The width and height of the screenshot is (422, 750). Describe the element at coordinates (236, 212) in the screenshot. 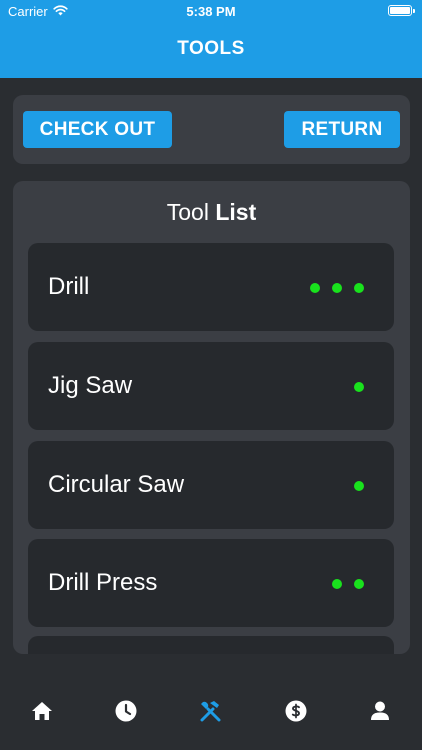

I see `tool-list-title-bold: List` at that location.